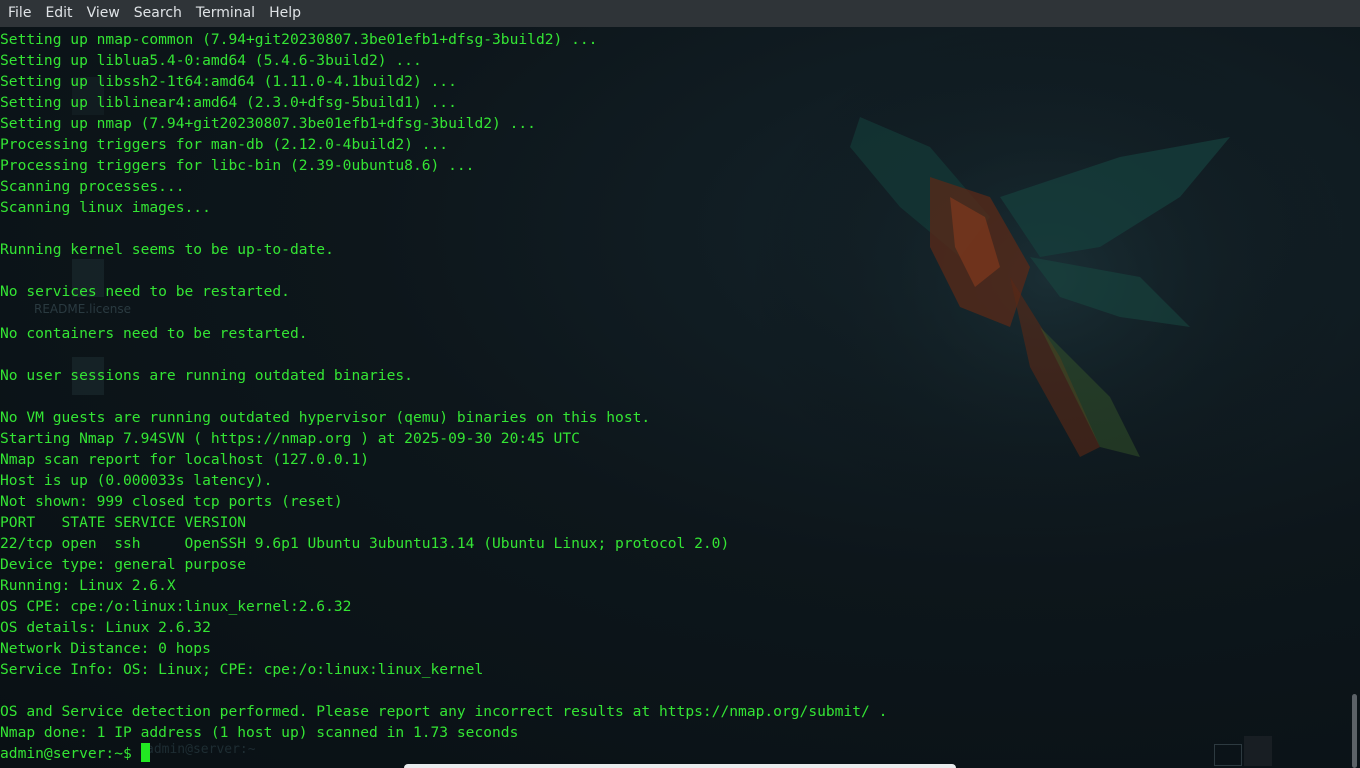 Image resolution: width=1360 pixels, height=768 pixels. I want to click on menu-edit: Edit, so click(59, 13).